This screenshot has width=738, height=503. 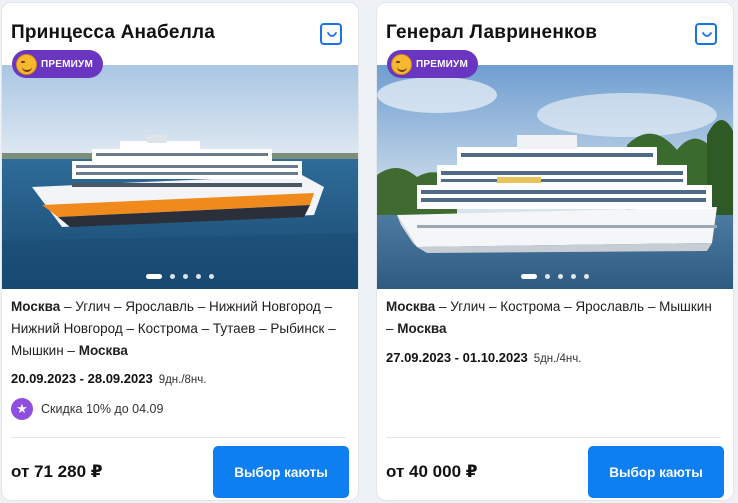 I want to click on ship-title: Генерал Лавриненков, so click(x=491, y=33).